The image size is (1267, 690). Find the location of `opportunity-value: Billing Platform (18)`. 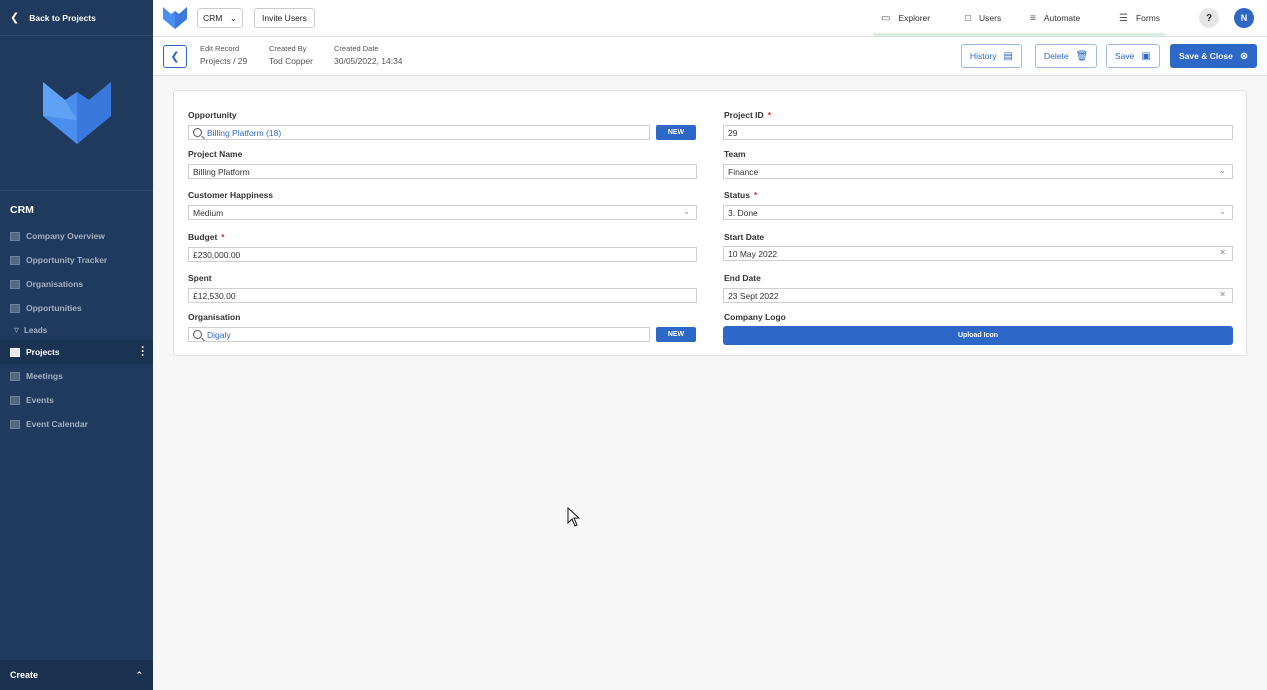

opportunity-value: Billing Platform (18) is located at coordinates (244, 132).